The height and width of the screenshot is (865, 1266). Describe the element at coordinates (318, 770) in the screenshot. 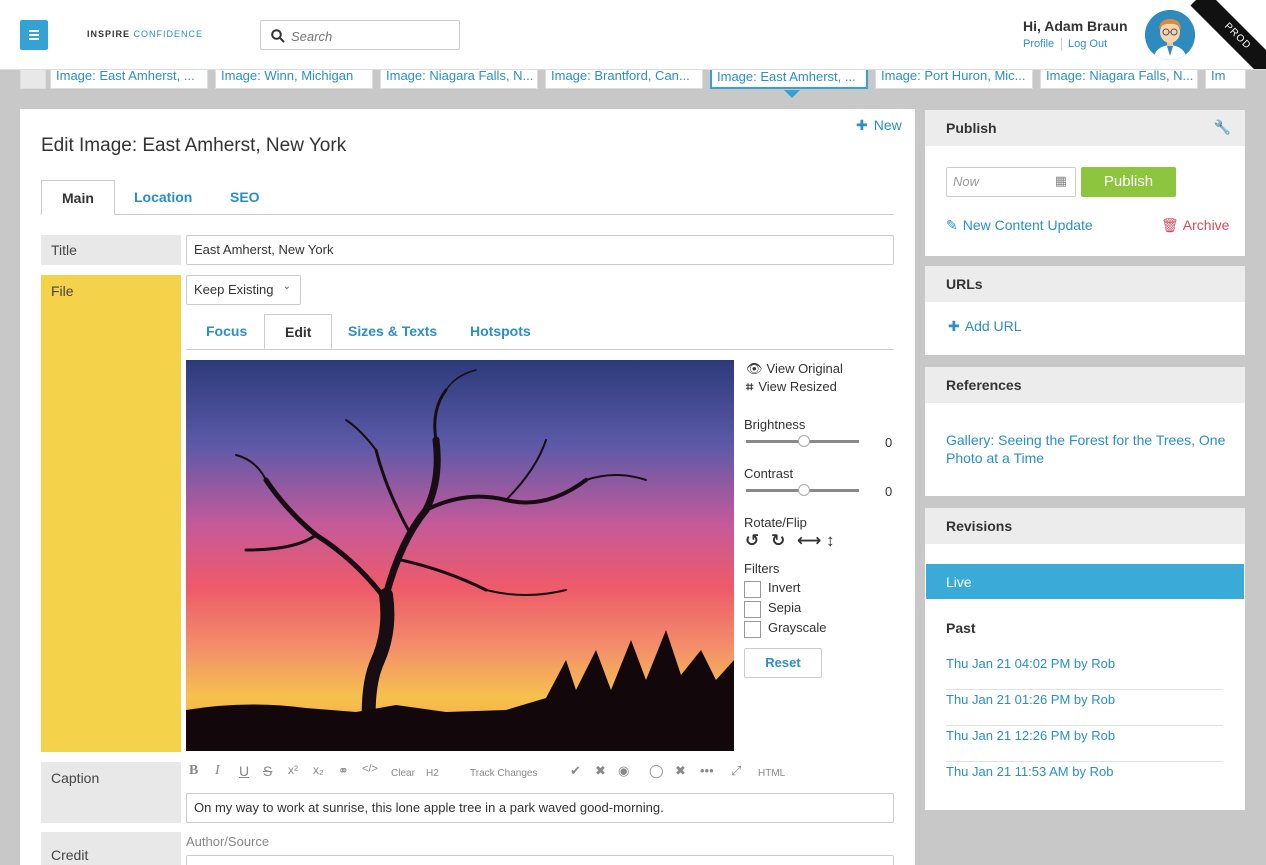

I see `subscript-button: x₂` at that location.